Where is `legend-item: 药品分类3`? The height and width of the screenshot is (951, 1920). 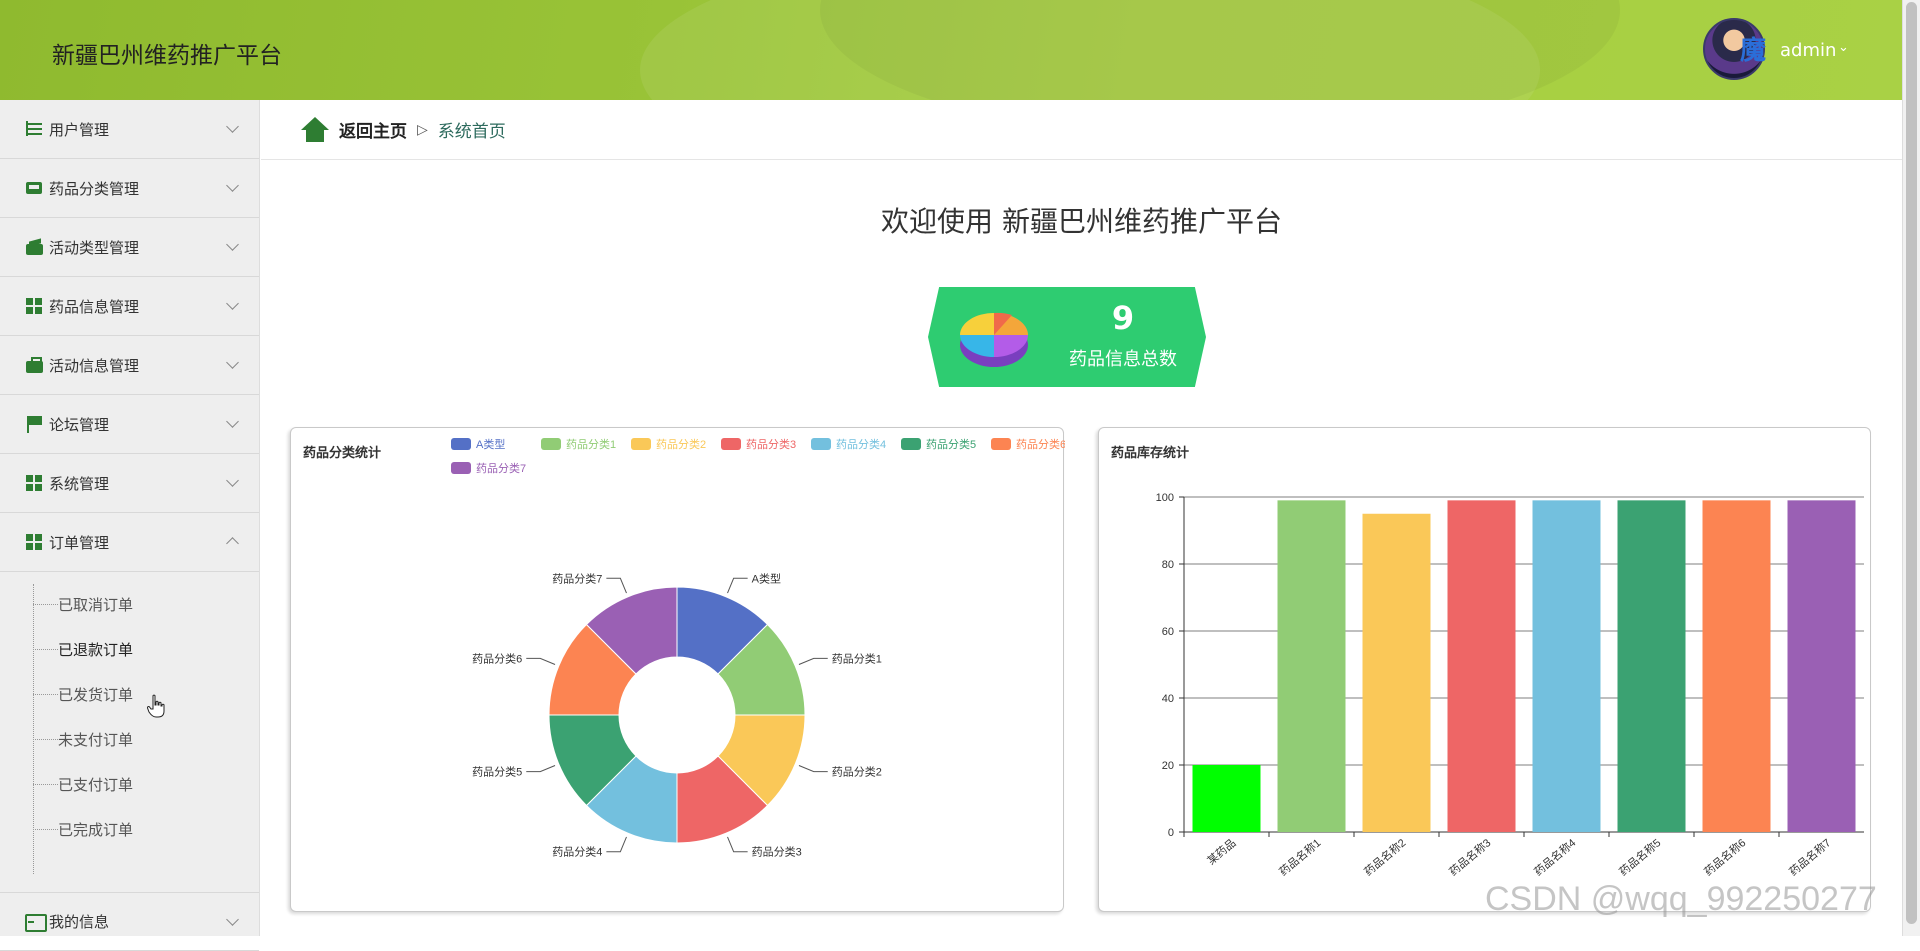 legend-item: 药品分类3 is located at coordinates (758, 444).